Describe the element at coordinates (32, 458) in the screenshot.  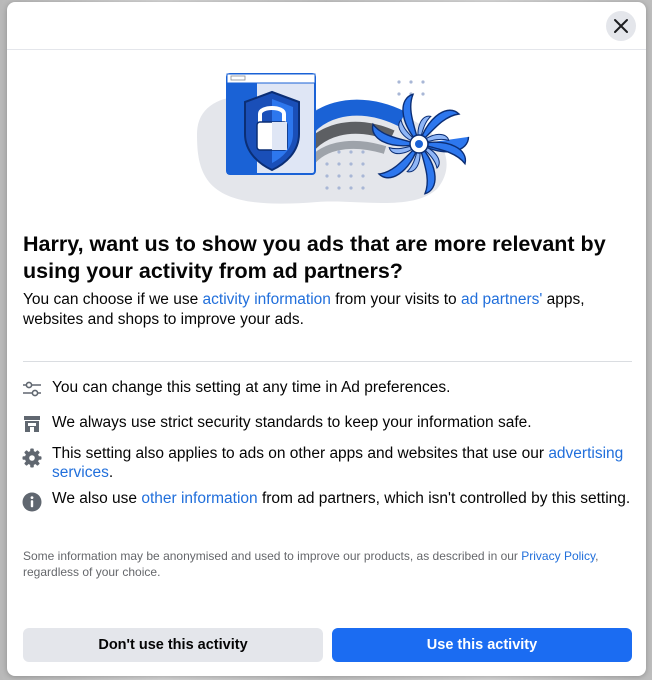
I see `gear-icon` at that location.